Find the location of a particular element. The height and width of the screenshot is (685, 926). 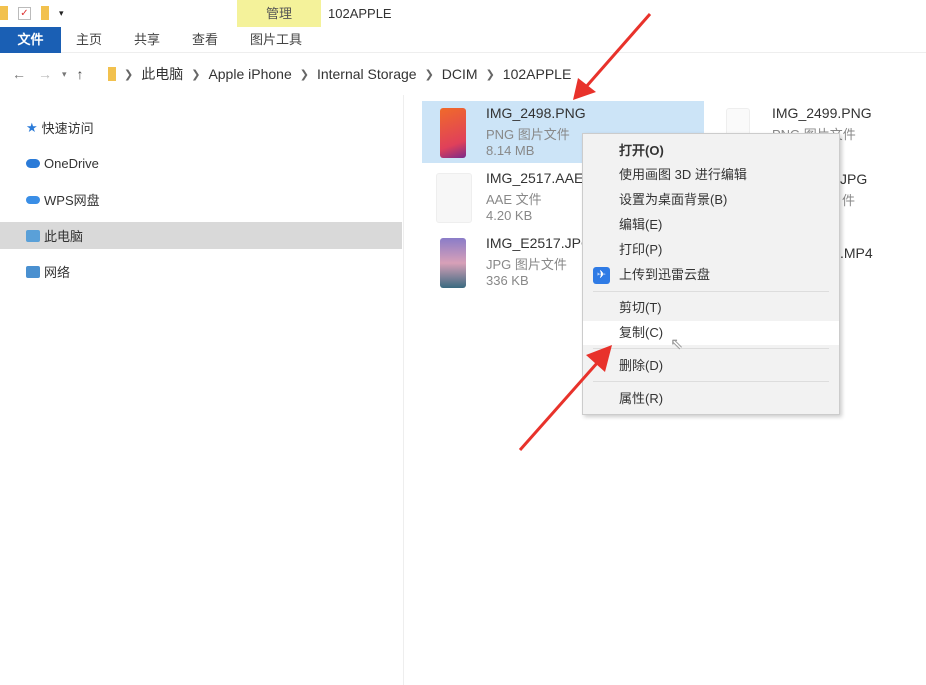

tab-picture-tools: 图片工具 is located at coordinates (276, 40).